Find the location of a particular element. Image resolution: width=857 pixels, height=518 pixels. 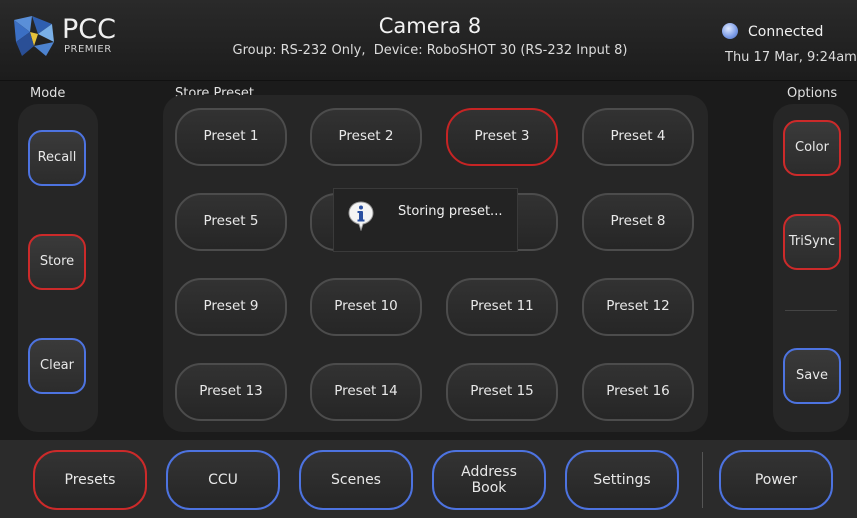

nav-ccu-button: CCU is located at coordinates (223, 480).